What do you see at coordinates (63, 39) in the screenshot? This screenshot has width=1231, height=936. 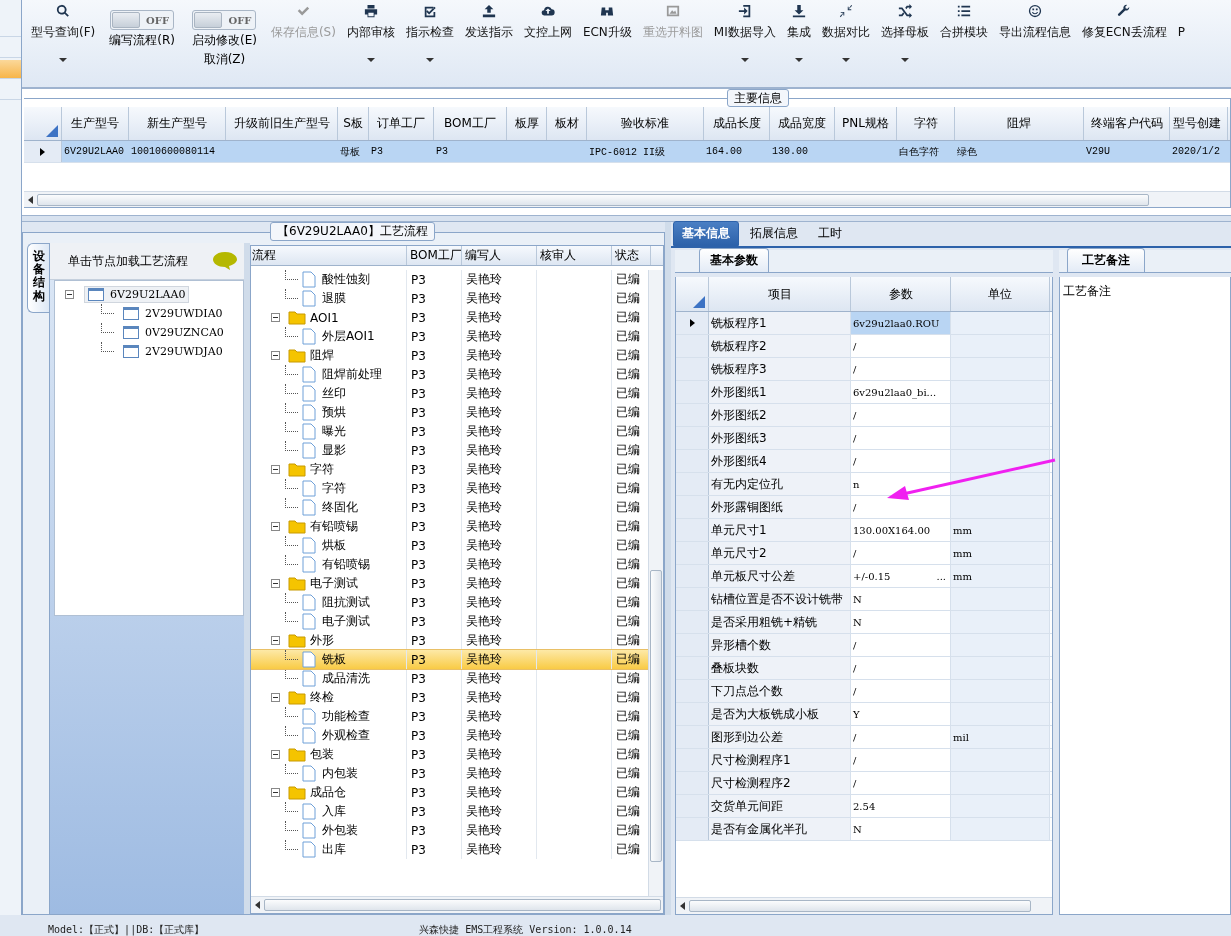 I see `toolbar-button: 型号查询(F)` at bounding box center [63, 39].